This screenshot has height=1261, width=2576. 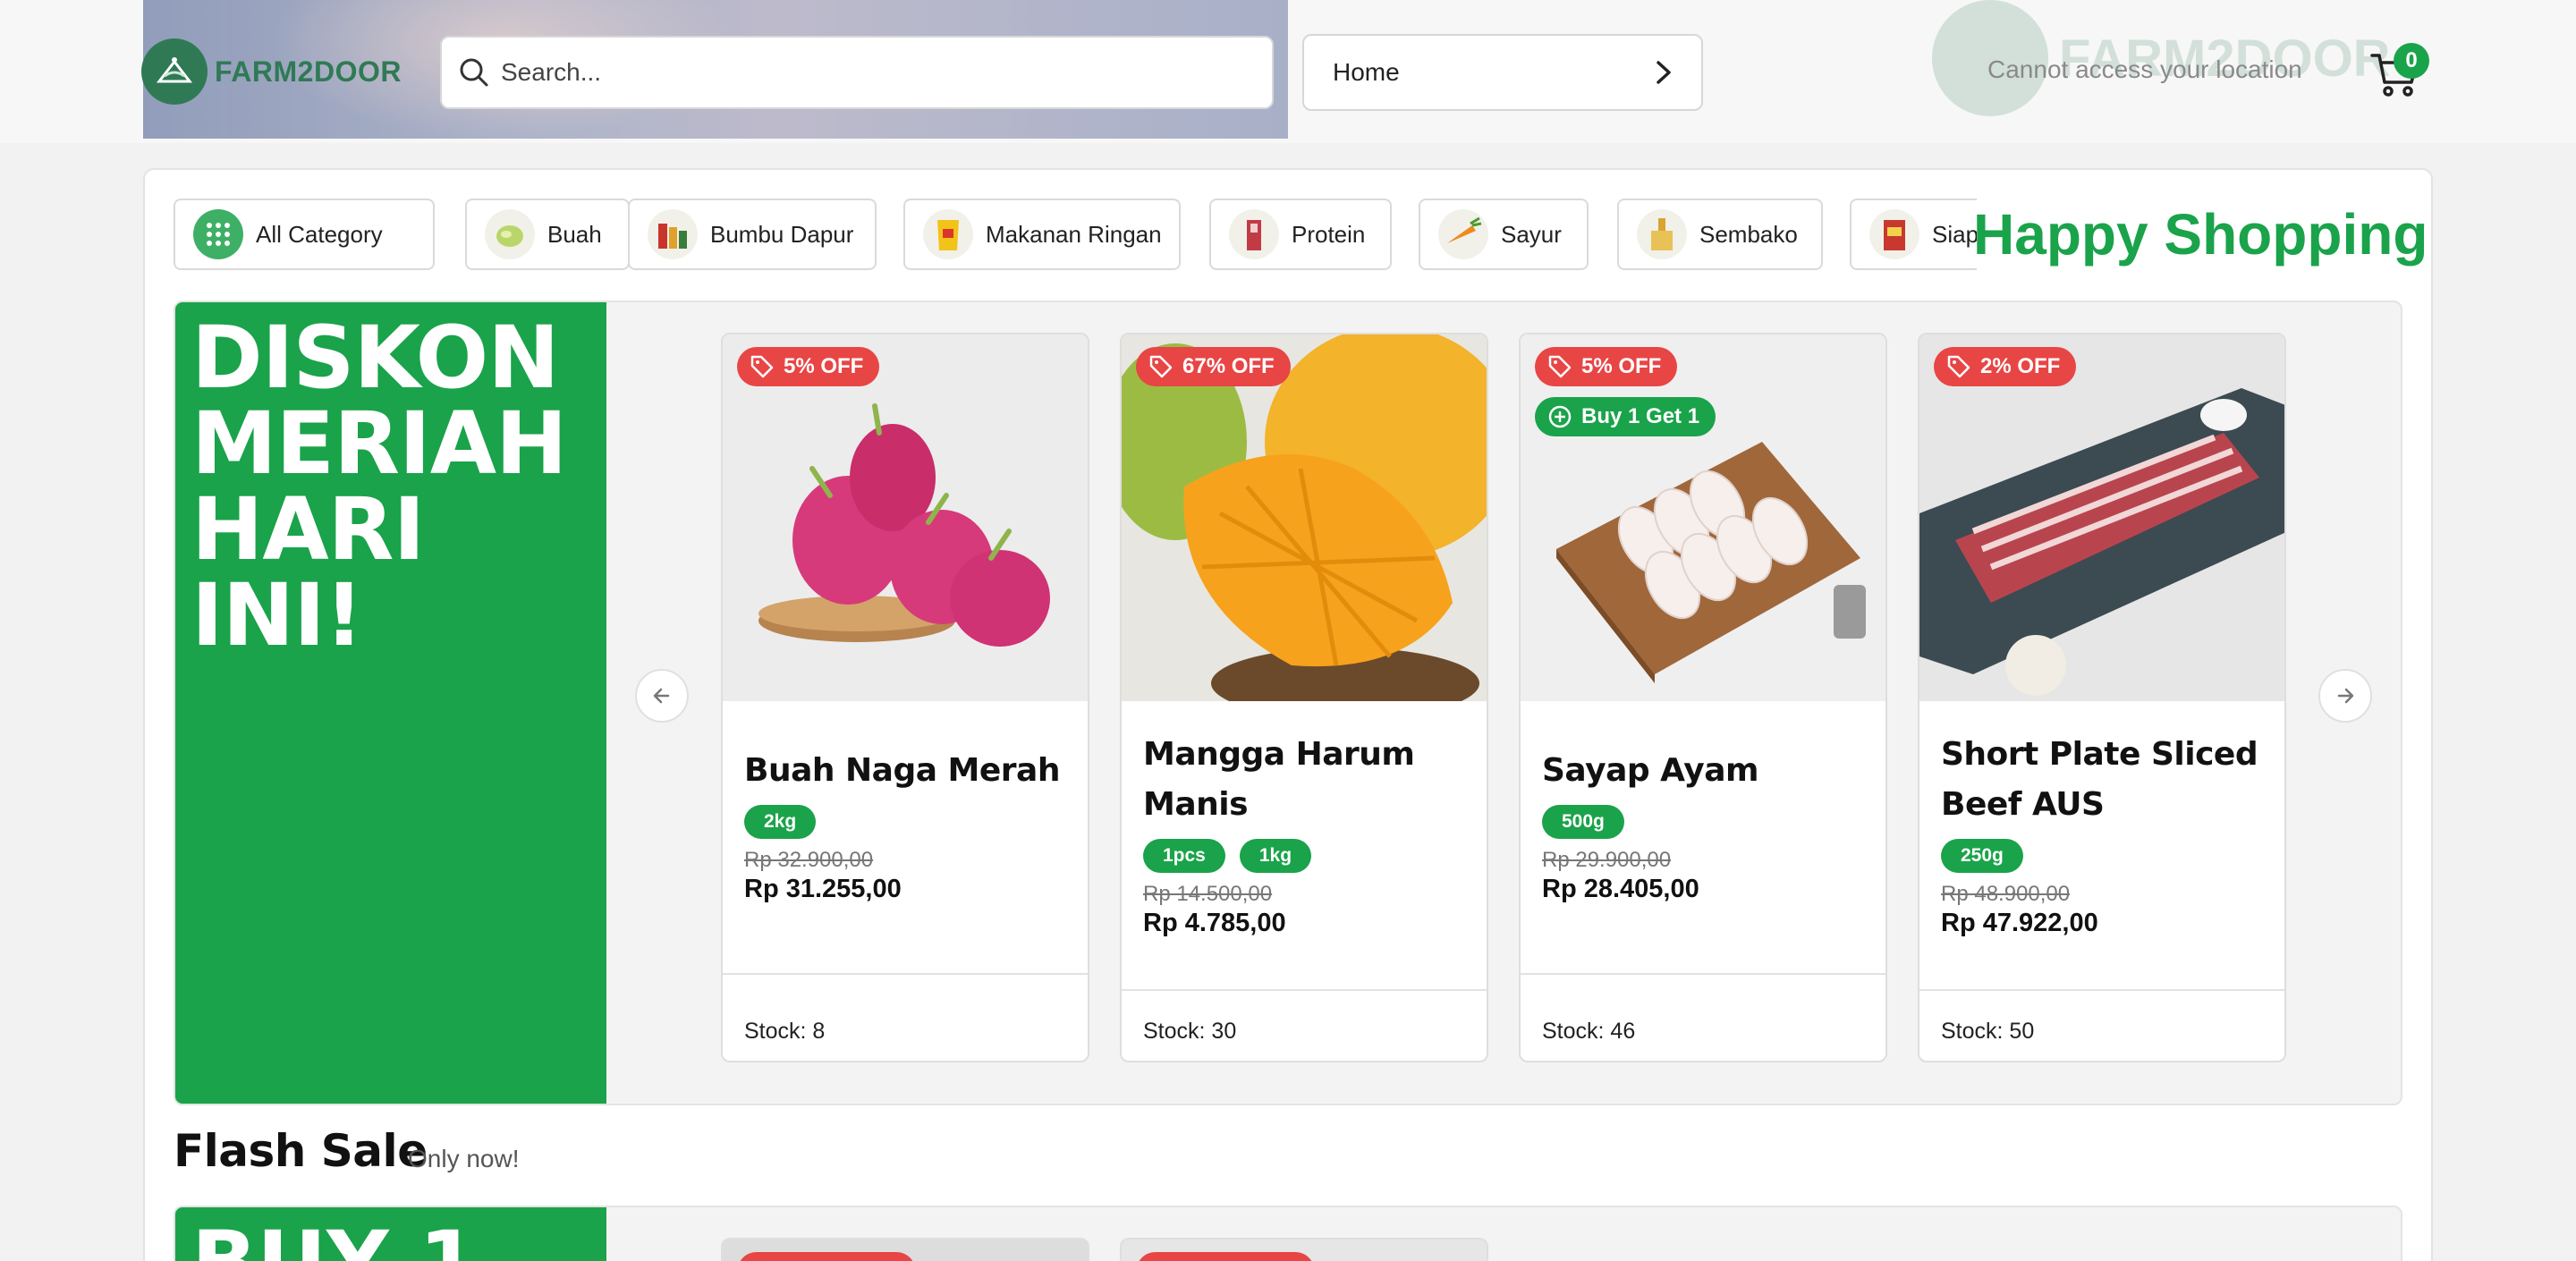 What do you see at coordinates (390, 703) in the screenshot?
I see `promo-banner: DISKON MERIAH HARI INI!` at bounding box center [390, 703].